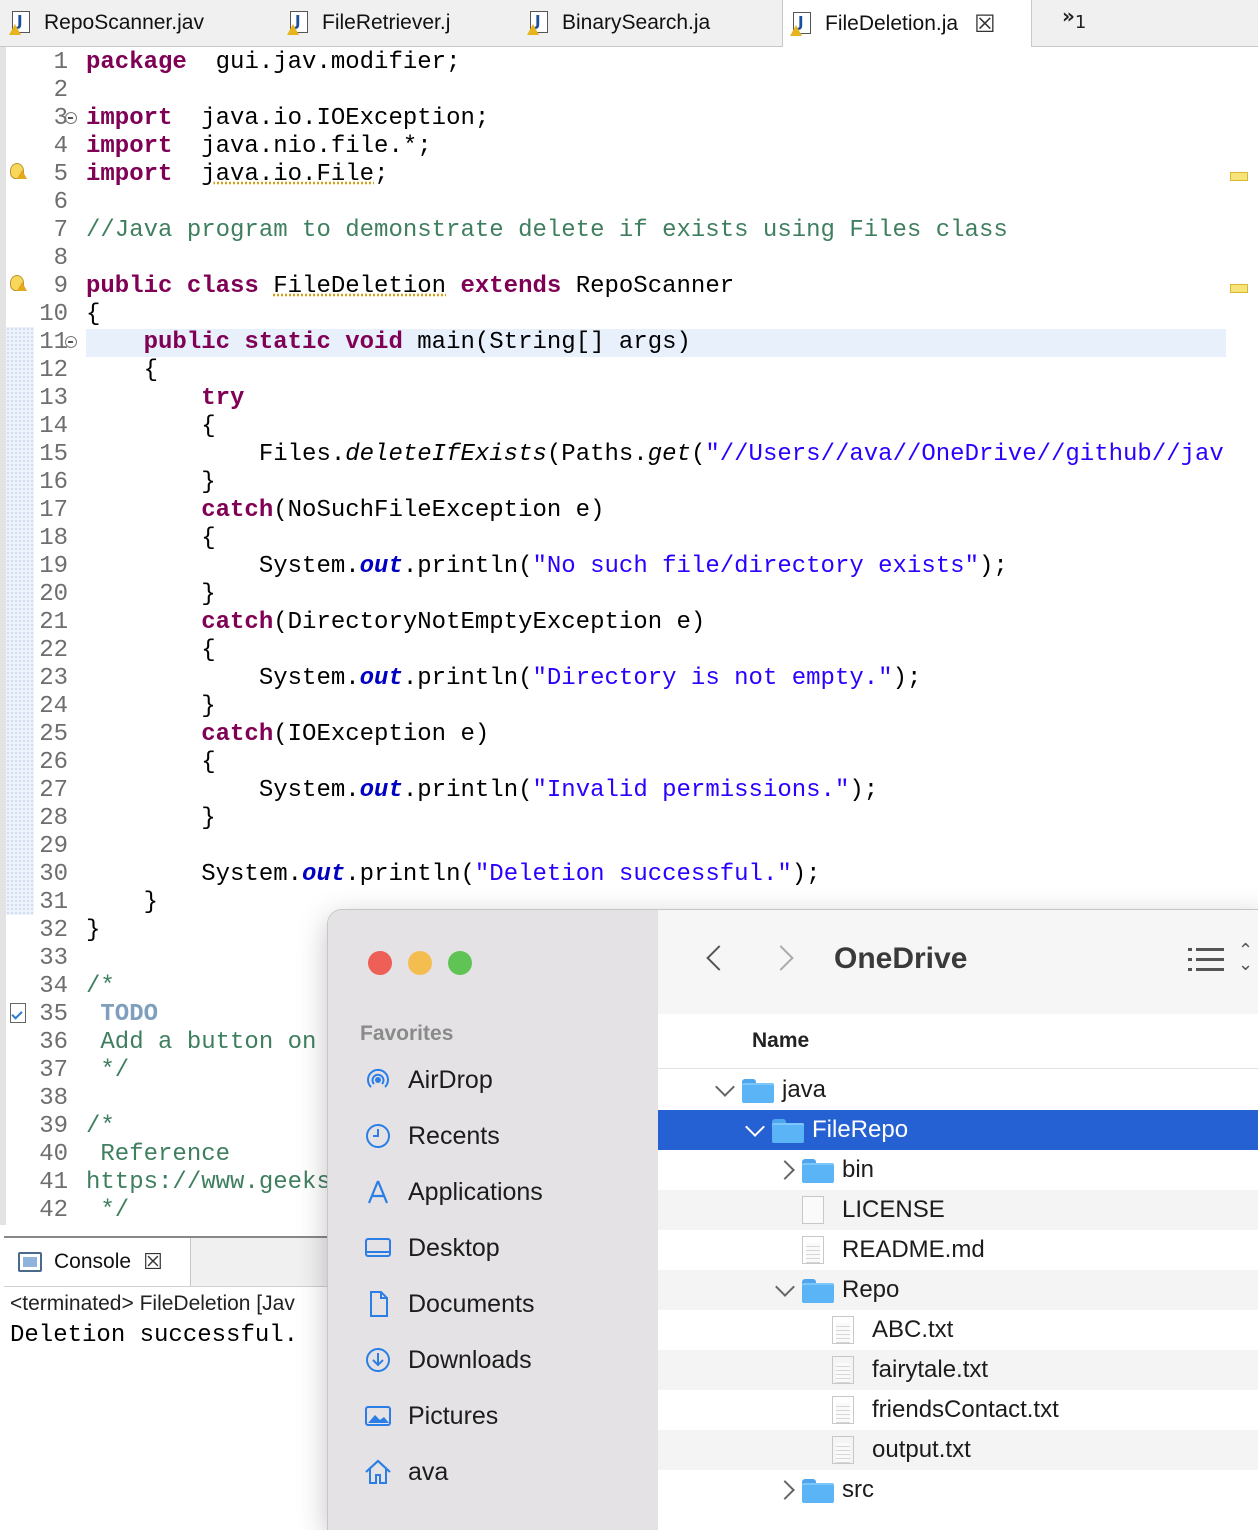  Describe the element at coordinates (632, 595) in the screenshot. I see `code-line: 20 }` at that location.